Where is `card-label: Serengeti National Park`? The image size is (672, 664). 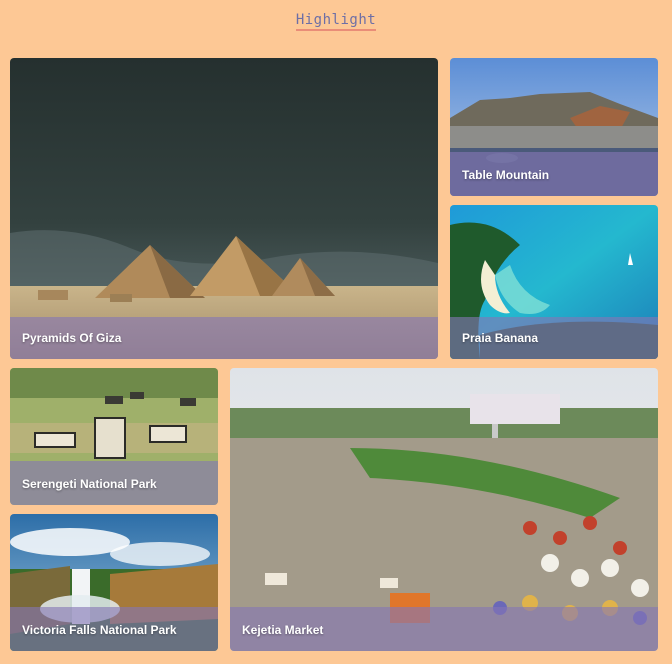
card-label: Serengeti National Park is located at coordinates (89, 484).